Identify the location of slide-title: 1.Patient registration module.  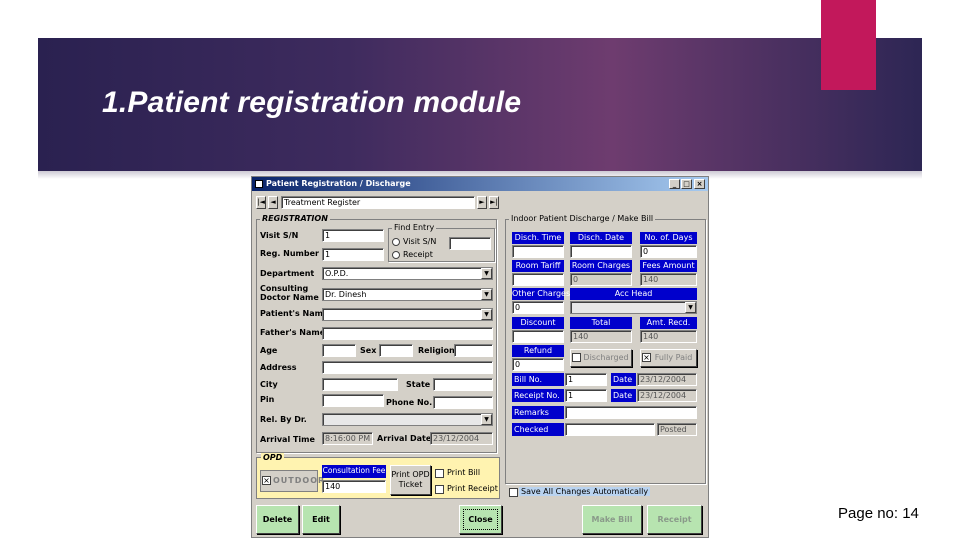
(312, 102).